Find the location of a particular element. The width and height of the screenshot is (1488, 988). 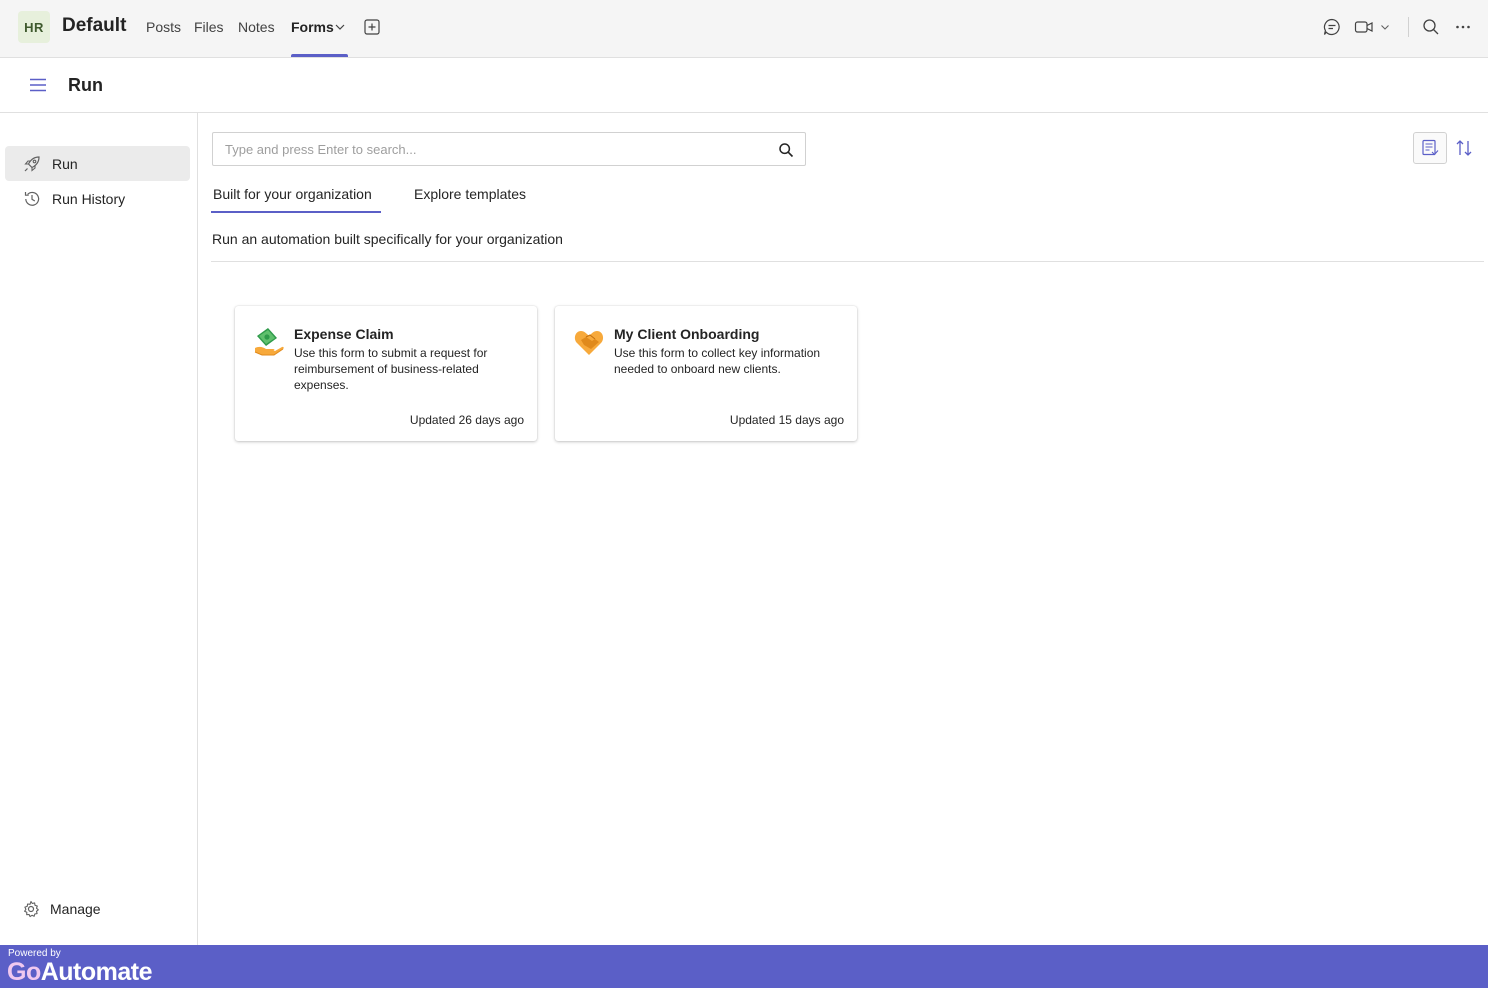

brand-logo: GoAutomate is located at coordinates (80, 972).